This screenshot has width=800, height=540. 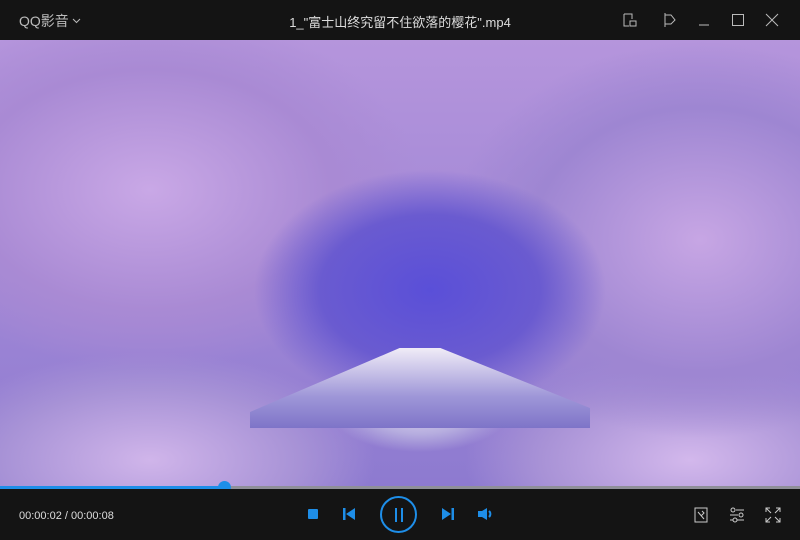 I want to click on maximize-button, so click(x=738, y=20).